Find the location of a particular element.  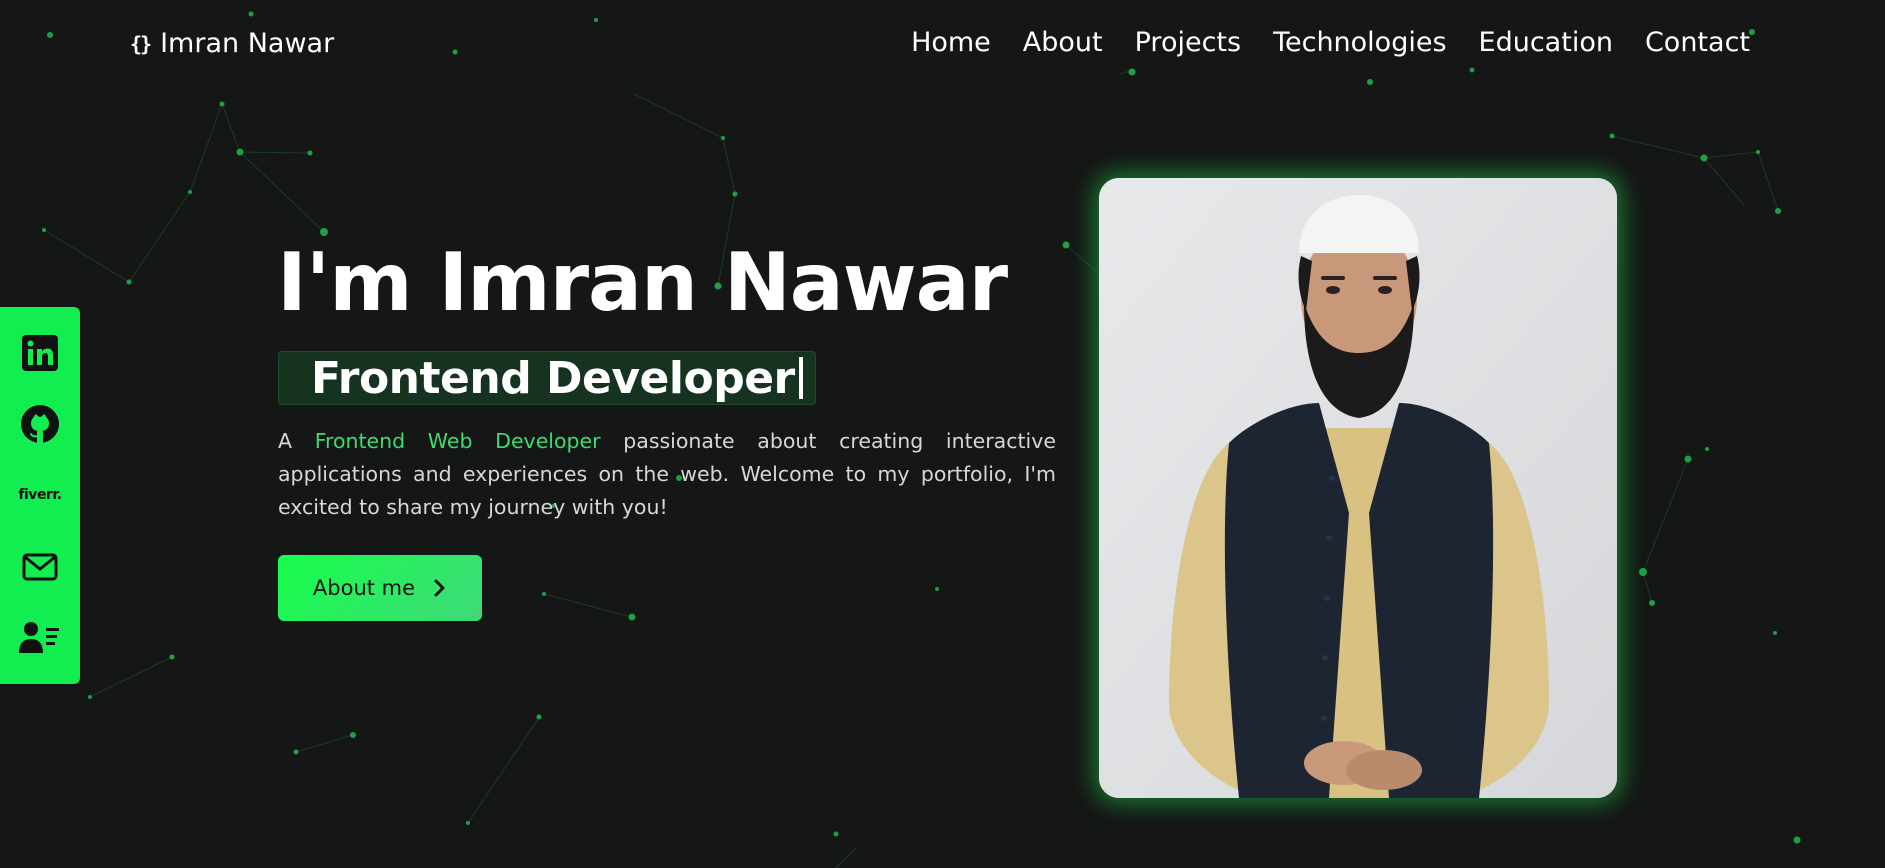

about-me-button: About me is located at coordinates (380, 588).